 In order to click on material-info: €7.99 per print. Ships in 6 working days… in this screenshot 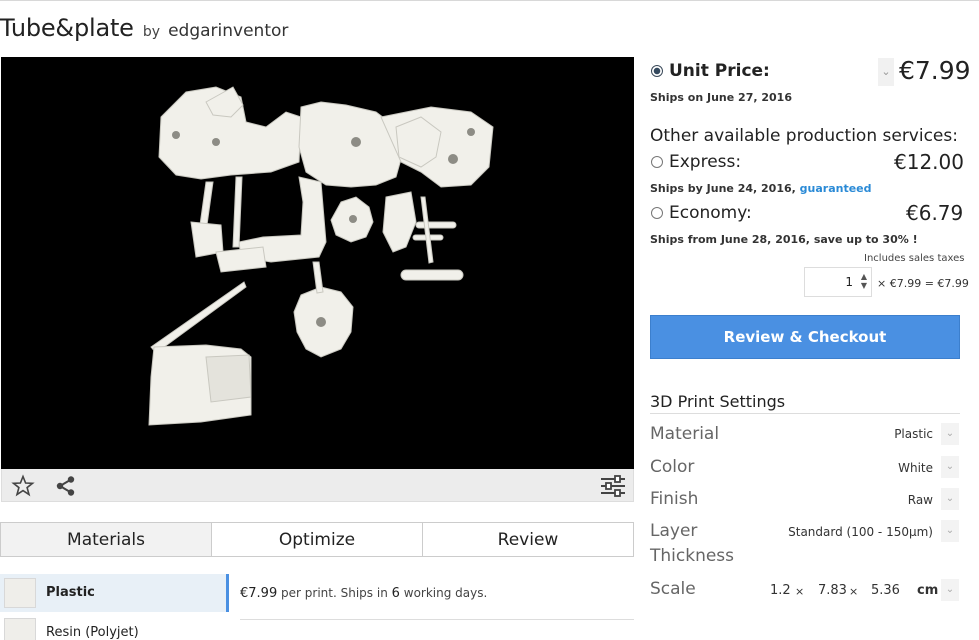, I will do `click(363, 593)`.